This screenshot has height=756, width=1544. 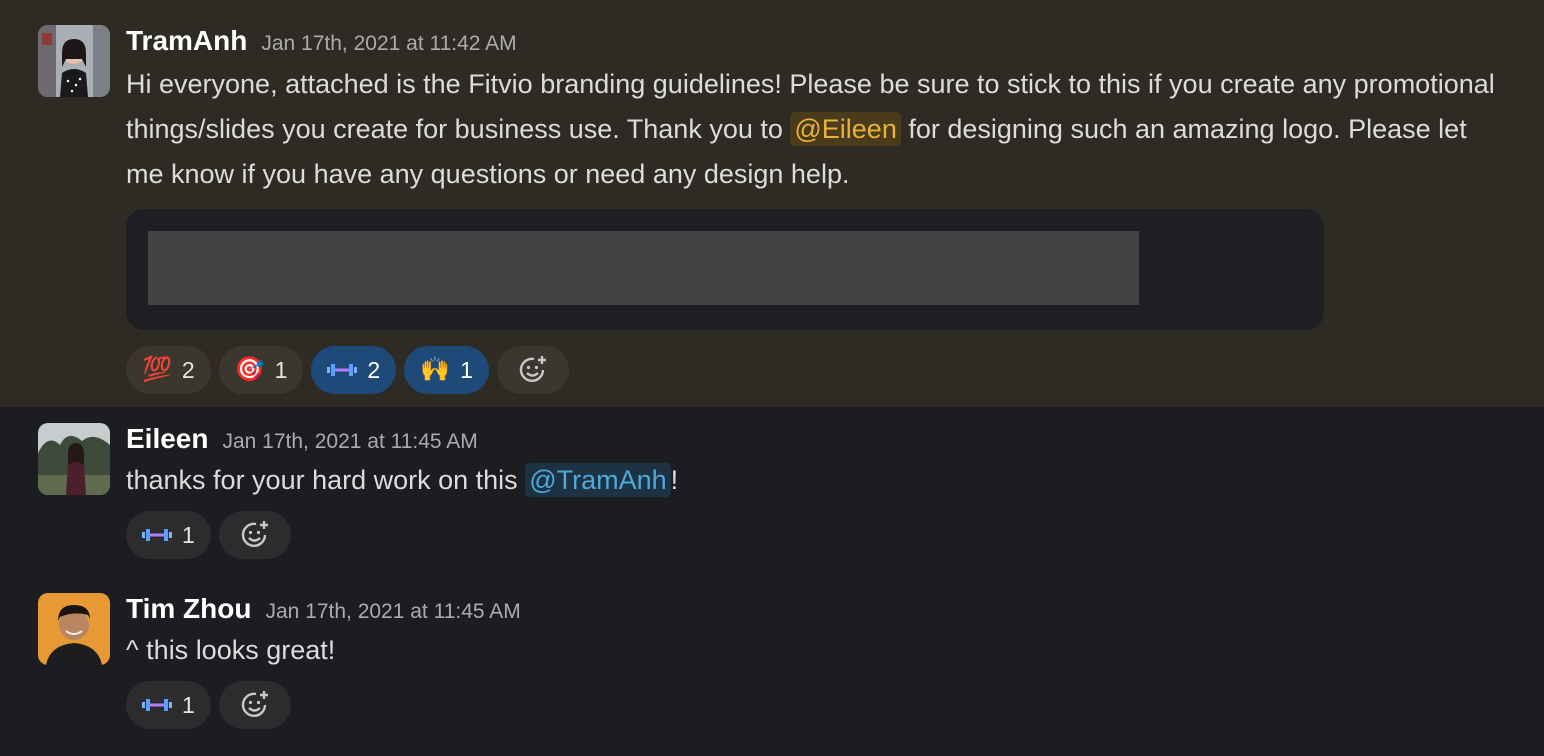 What do you see at coordinates (188, 609) in the screenshot?
I see `author-name: Tim Zhou` at bounding box center [188, 609].